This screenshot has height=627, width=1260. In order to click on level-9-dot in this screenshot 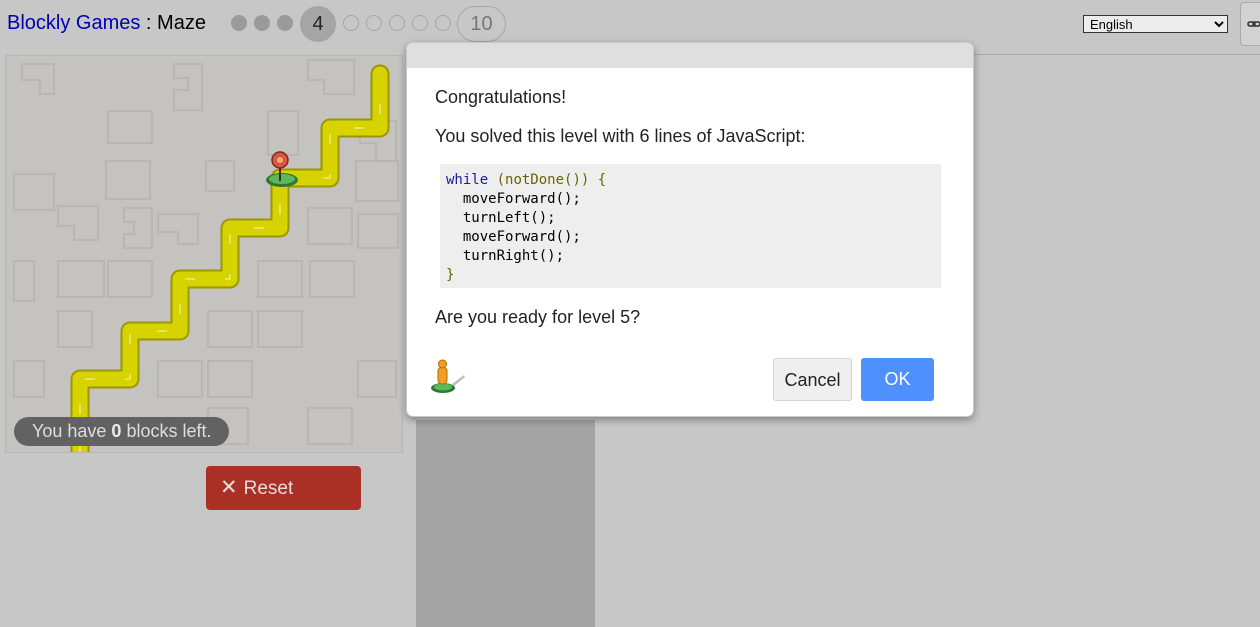, I will do `click(443, 23)`.